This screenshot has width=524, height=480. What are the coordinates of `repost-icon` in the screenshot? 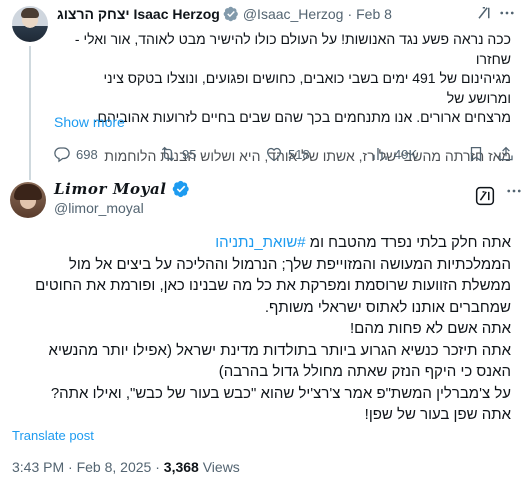 It's located at (168, 154).